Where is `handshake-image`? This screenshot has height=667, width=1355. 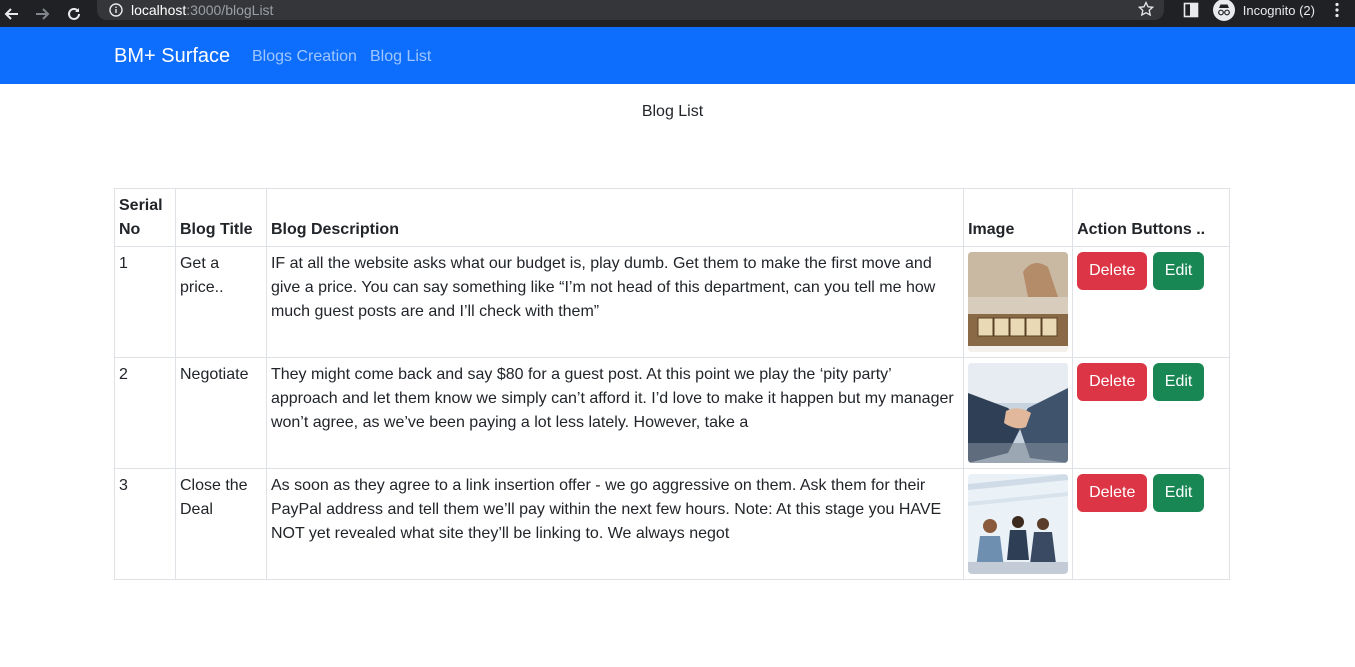 handshake-image is located at coordinates (1018, 413).